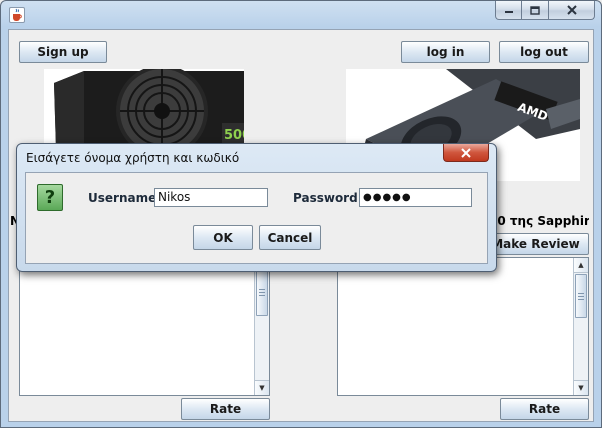  I want to click on left-review-area: ▼, so click(144, 326).